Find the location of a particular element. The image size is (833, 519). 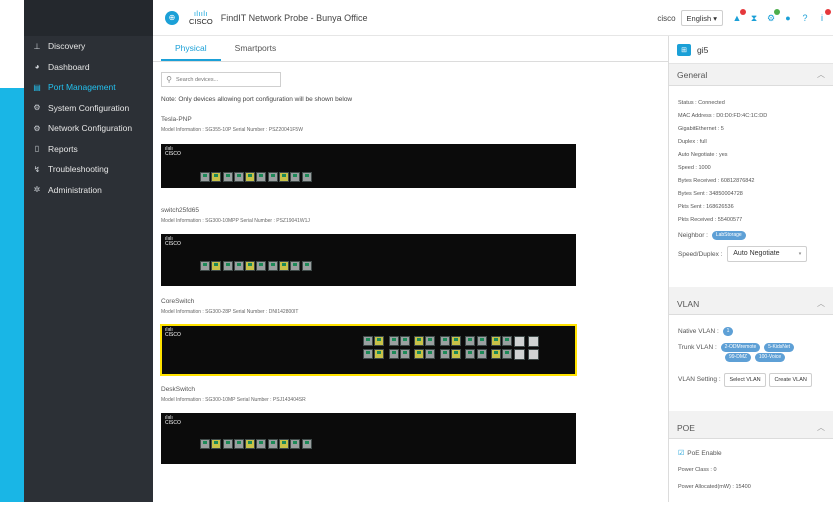

sidebar-item-administration: ✲ Administration is located at coordinates (88, 190).